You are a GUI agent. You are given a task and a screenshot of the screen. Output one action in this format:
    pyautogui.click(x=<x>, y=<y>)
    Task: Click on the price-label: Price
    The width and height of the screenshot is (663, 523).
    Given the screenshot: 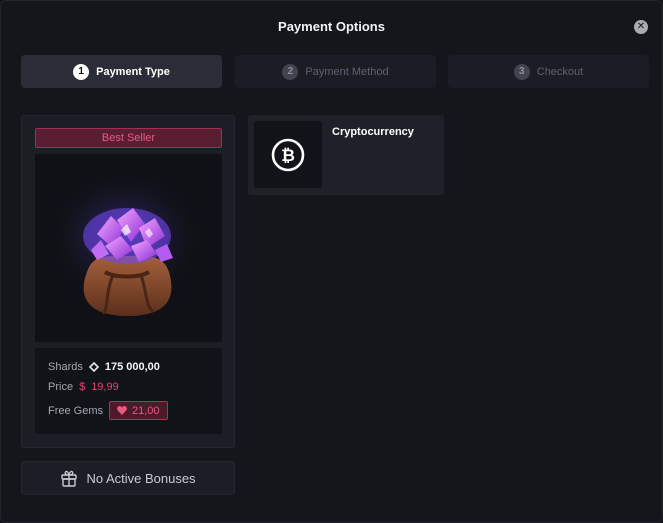 What is the action you would take?
    pyautogui.click(x=61, y=387)
    